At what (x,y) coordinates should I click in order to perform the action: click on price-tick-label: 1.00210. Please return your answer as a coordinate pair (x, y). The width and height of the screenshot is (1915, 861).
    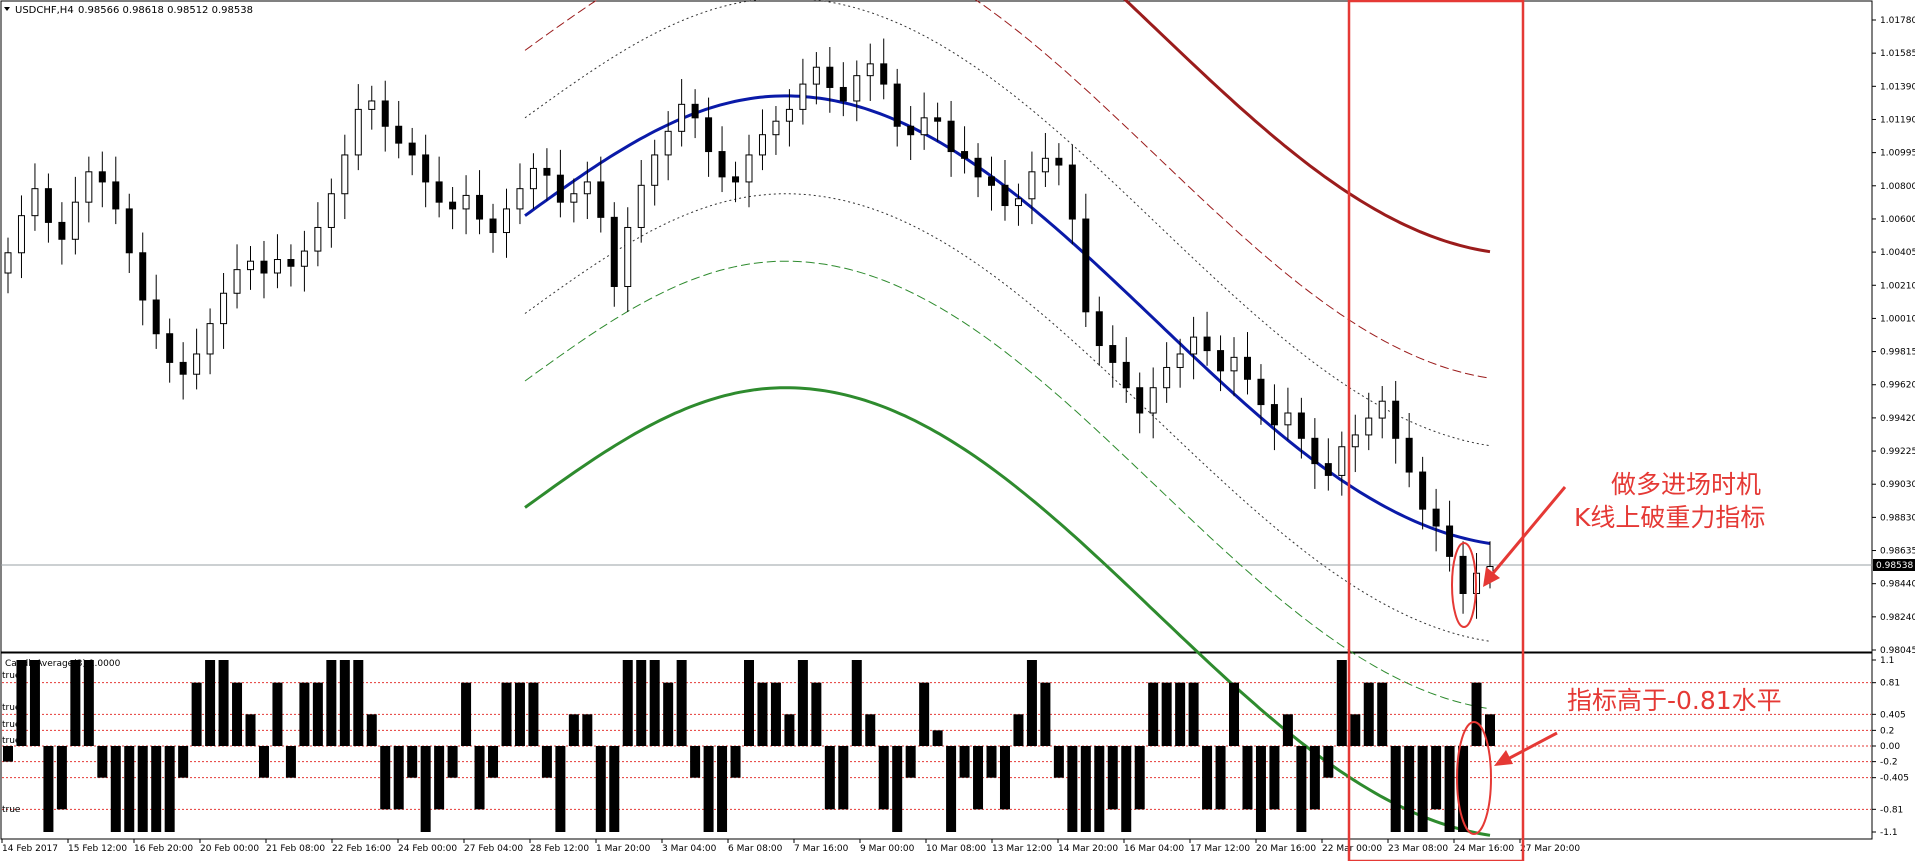
    Looking at the image, I should click on (1897, 286).